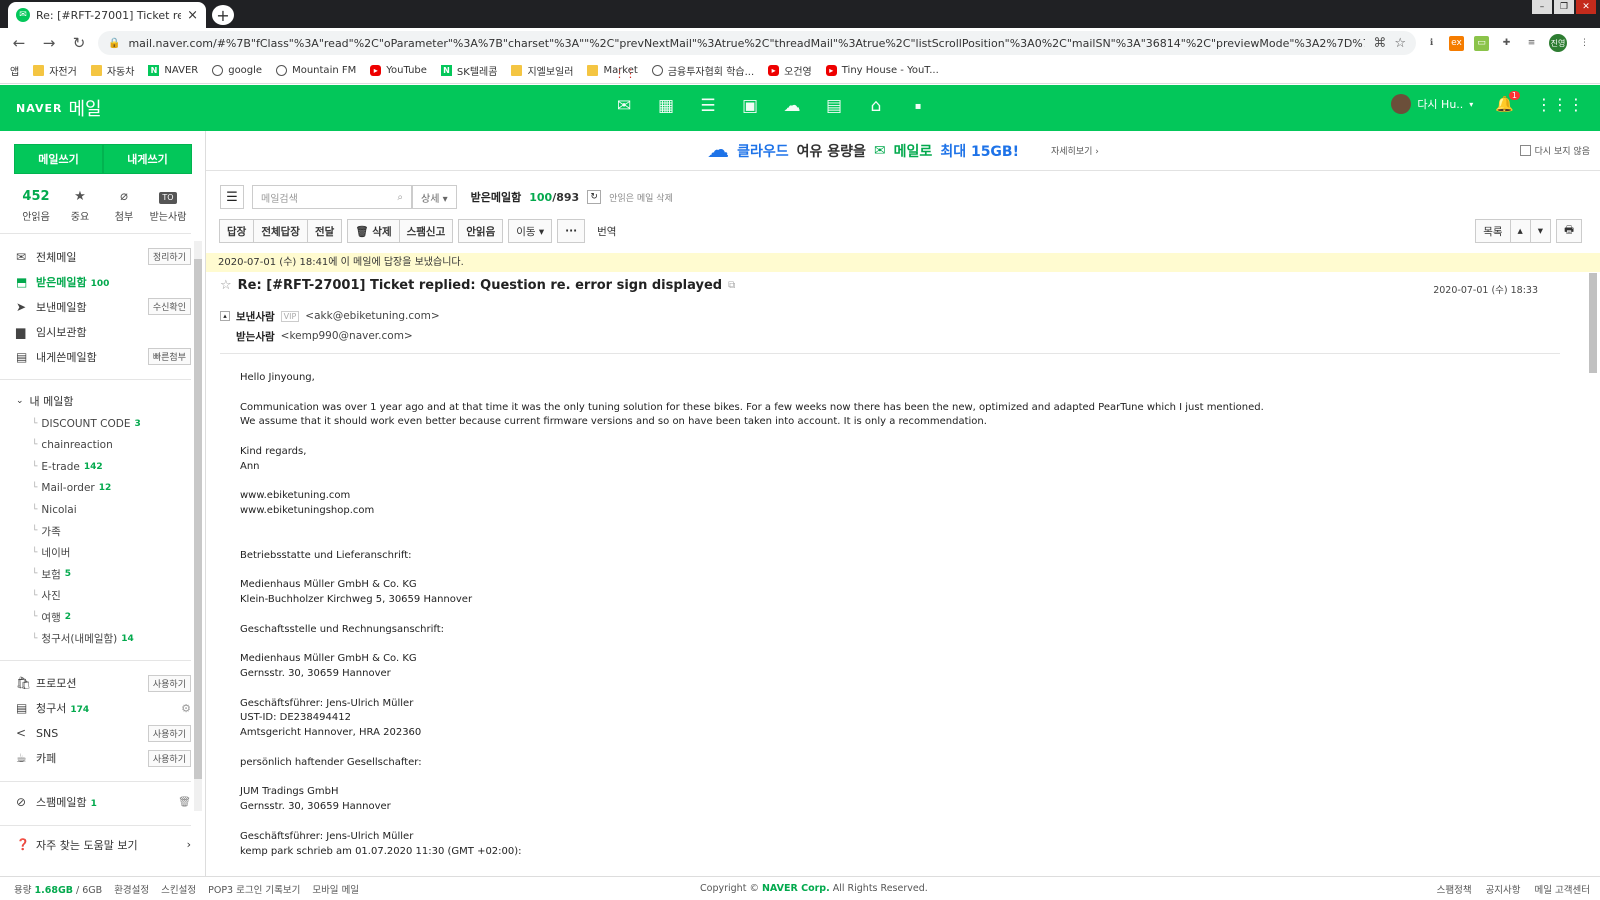 This screenshot has height=900, width=1600. I want to click on detail-search-button: 상세 ▾, so click(434, 197).